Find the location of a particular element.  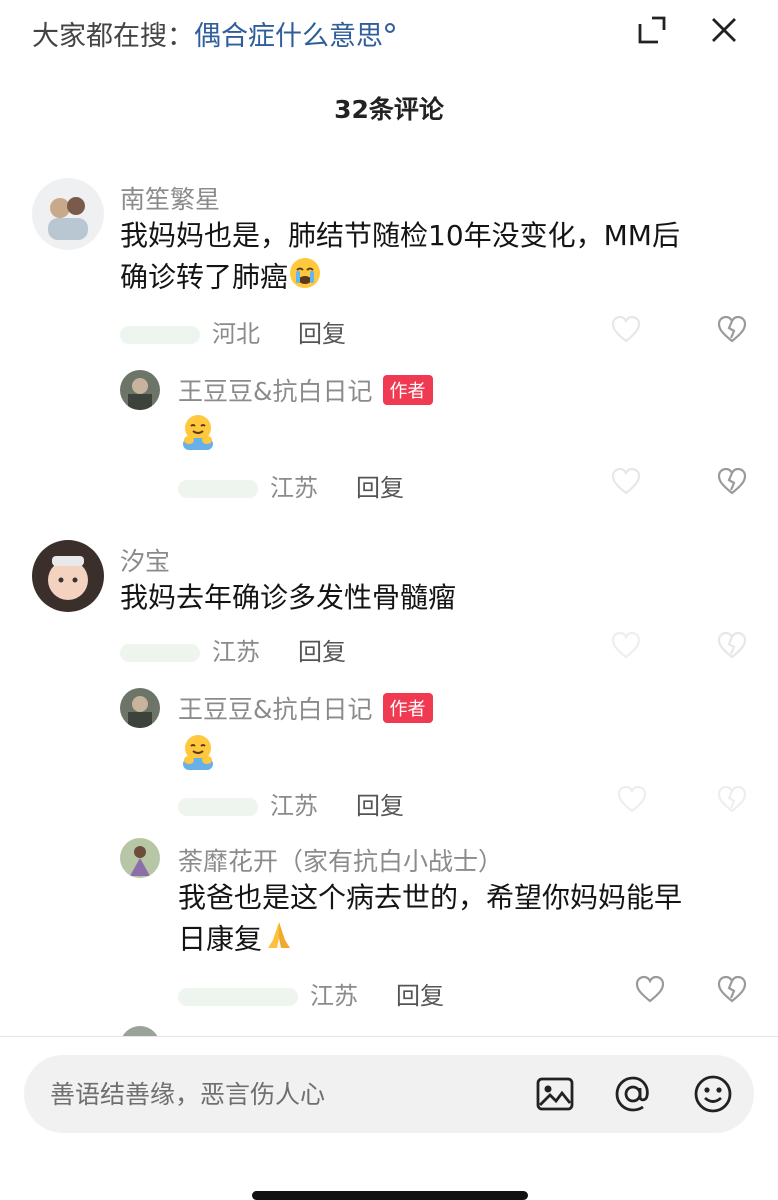

top-bar: 大家都在搜：偶合症什么意思 is located at coordinates (389, 35).